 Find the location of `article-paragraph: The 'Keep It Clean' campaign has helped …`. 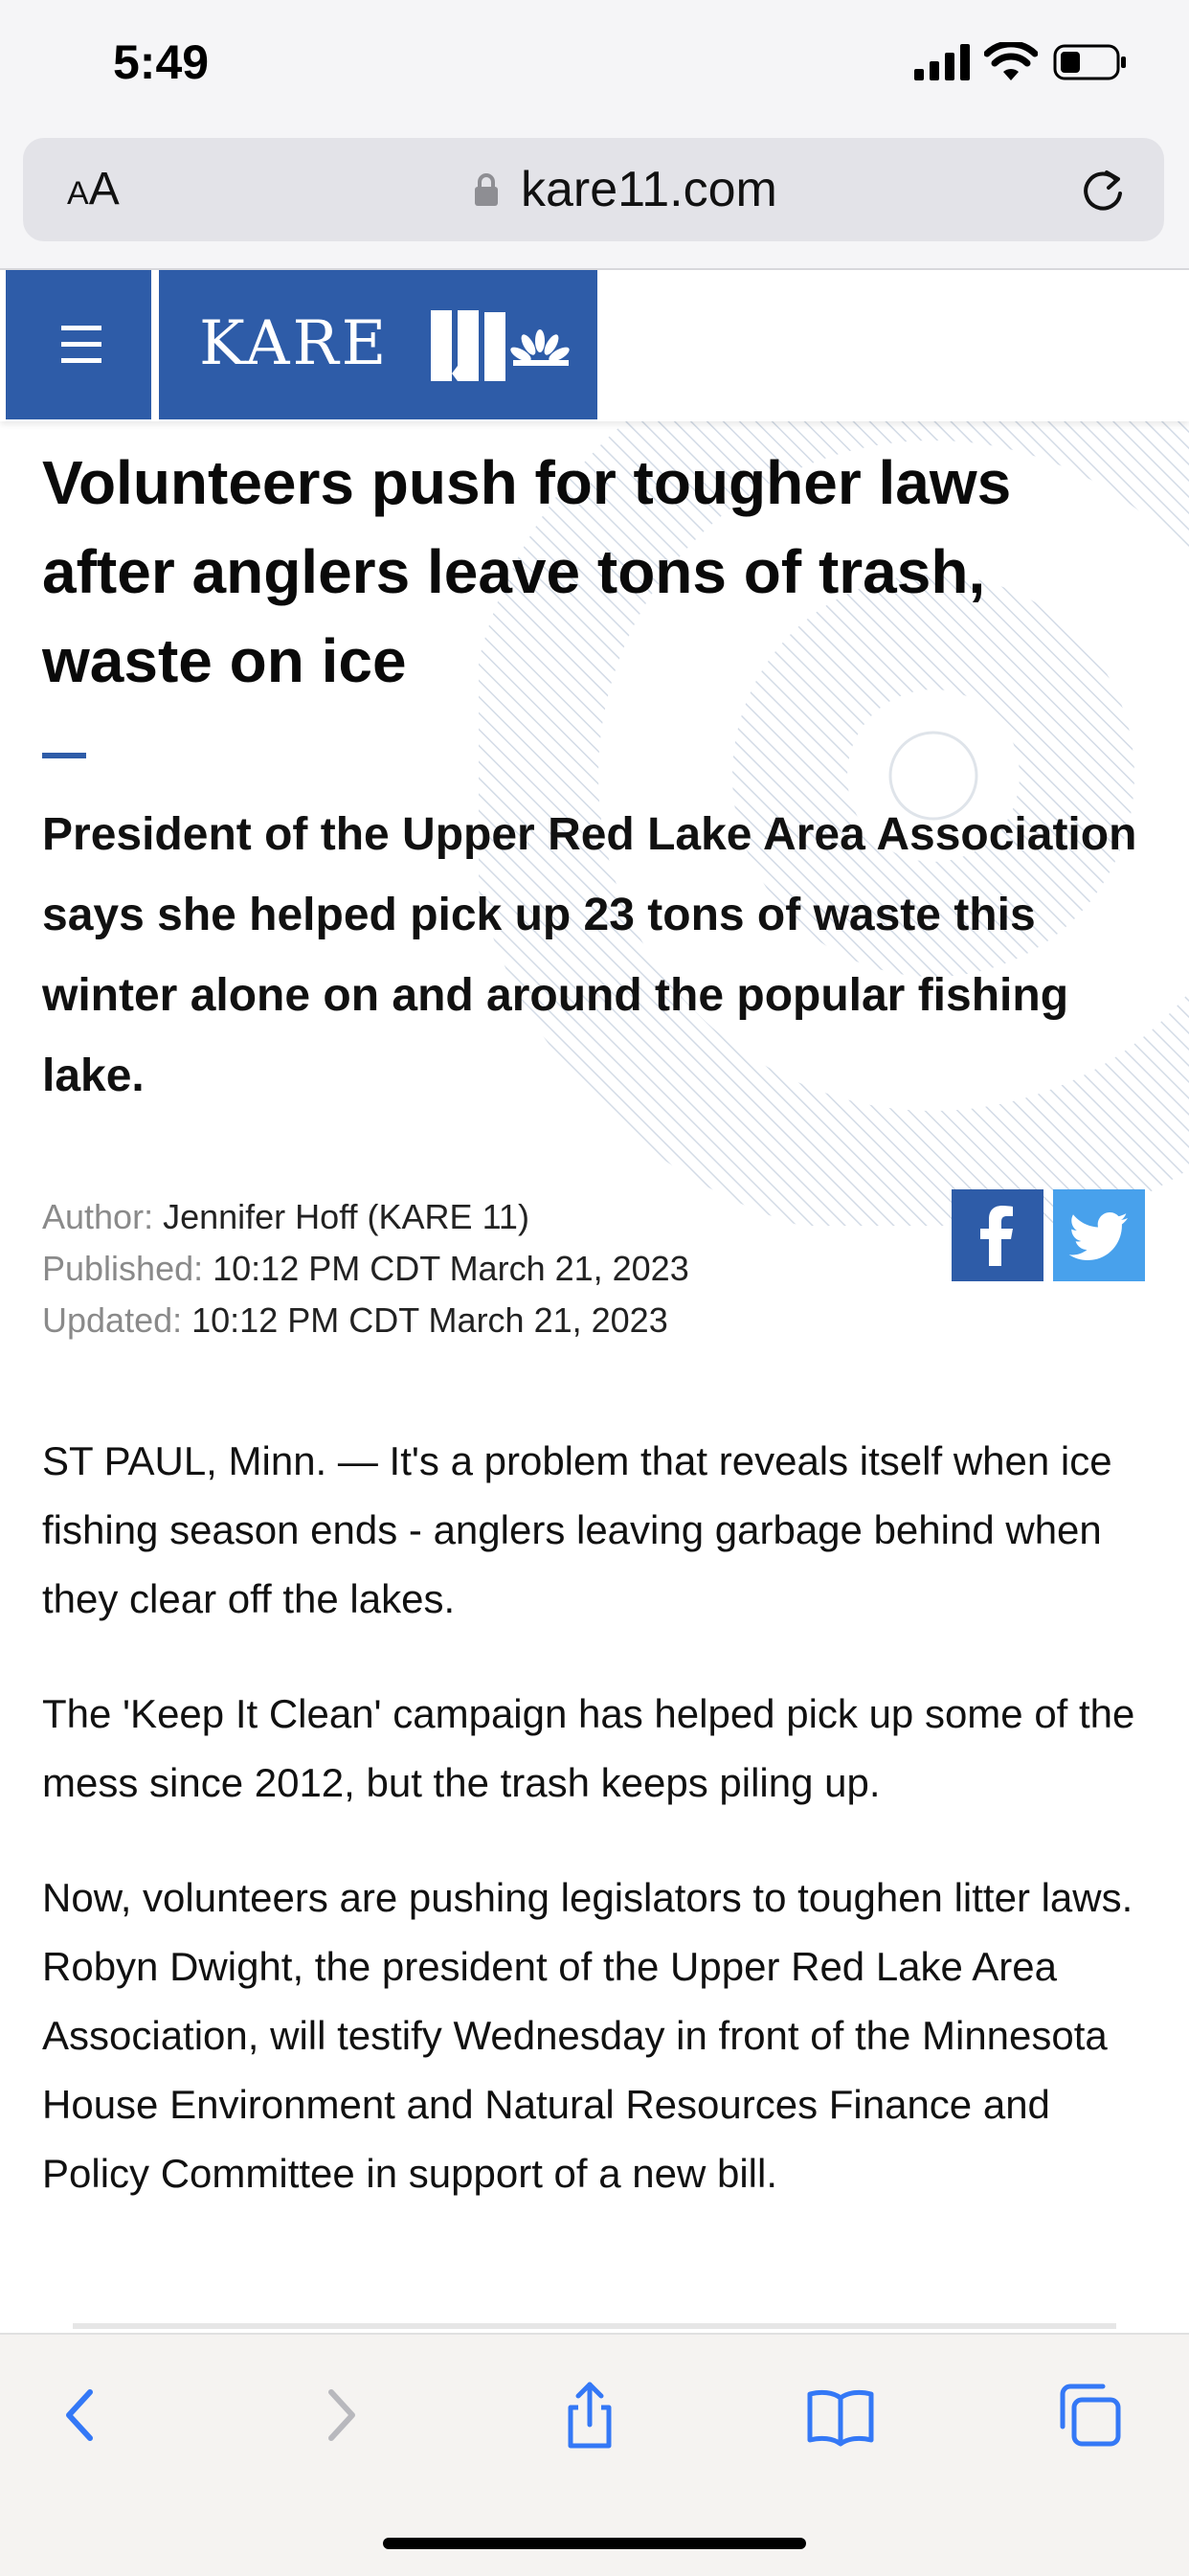

article-paragraph: The 'Keep It Clean' campaign has helped … is located at coordinates (588, 1748).